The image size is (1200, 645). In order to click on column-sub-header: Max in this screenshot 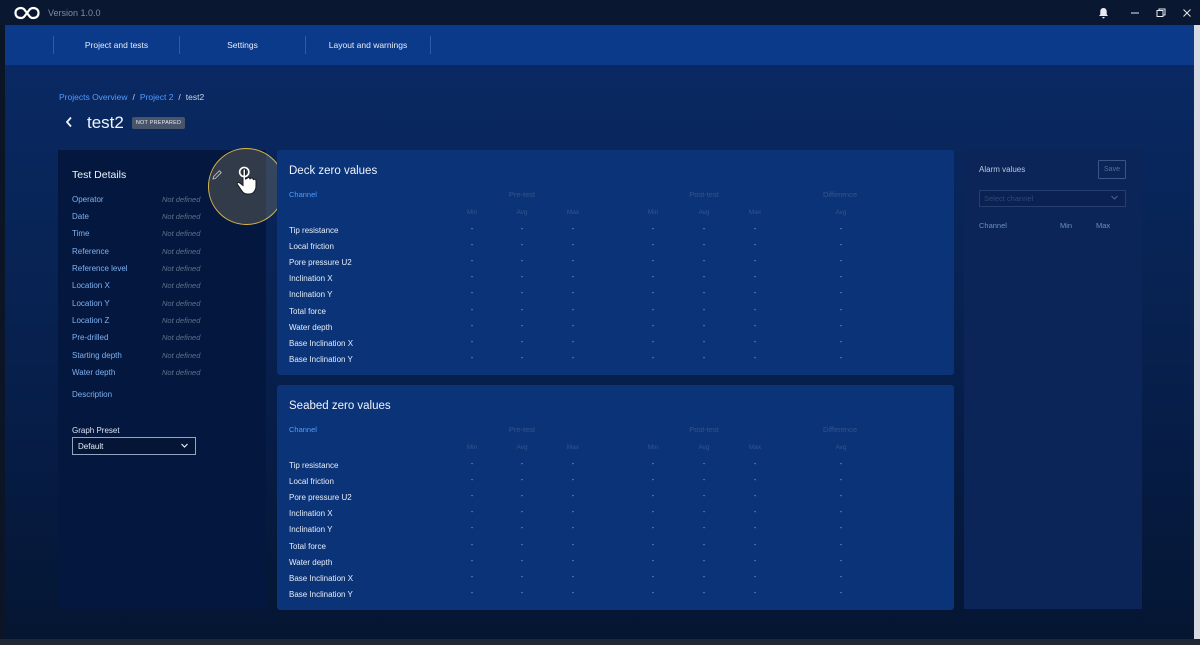, I will do `click(573, 212)`.